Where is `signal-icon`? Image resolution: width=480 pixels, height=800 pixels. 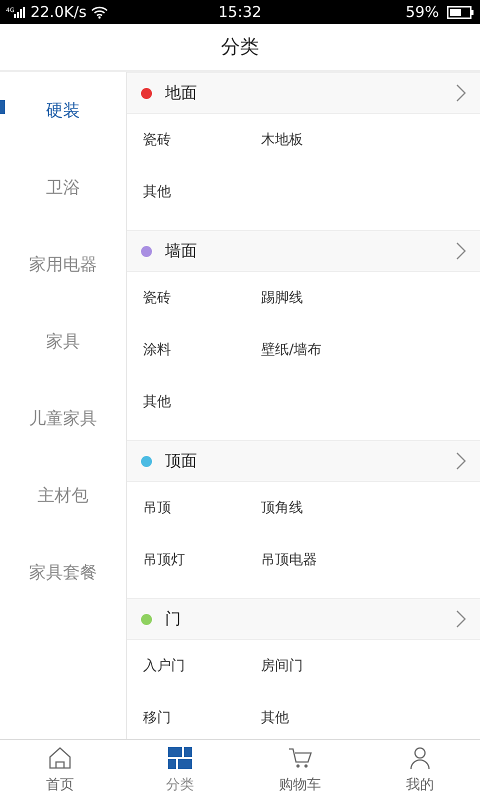
signal-icon is located at coordinates (20, 12).